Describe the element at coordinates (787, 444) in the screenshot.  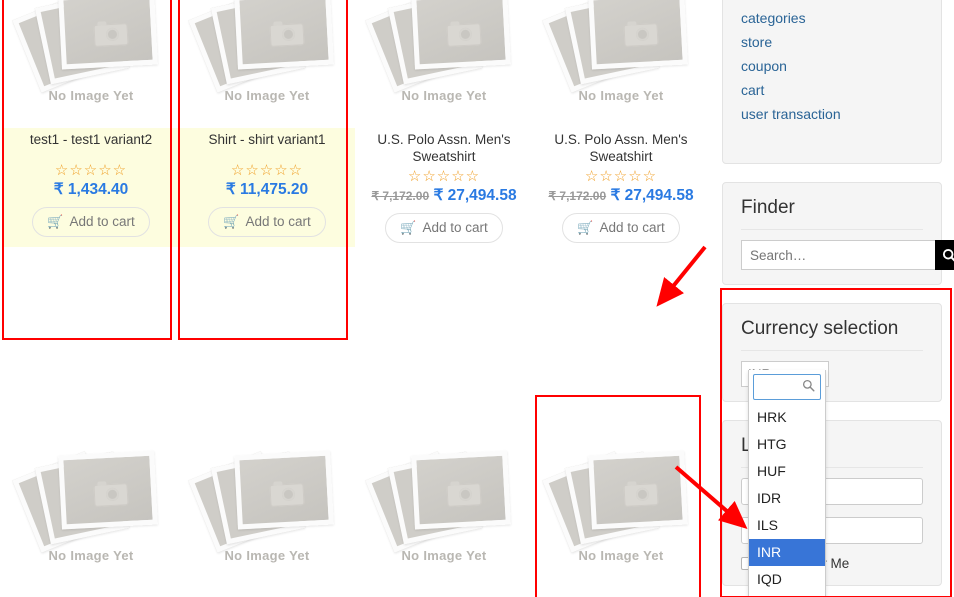
I see `currency-option-htg: HTG` at that location.